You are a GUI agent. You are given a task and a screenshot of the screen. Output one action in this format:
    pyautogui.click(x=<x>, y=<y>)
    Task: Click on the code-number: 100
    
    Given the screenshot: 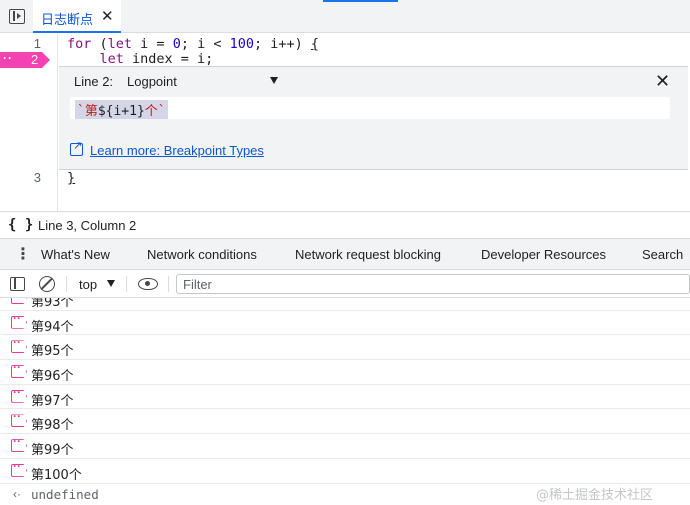 What is the action you would take?
    pyautogui.click(x=241, y=44)
    